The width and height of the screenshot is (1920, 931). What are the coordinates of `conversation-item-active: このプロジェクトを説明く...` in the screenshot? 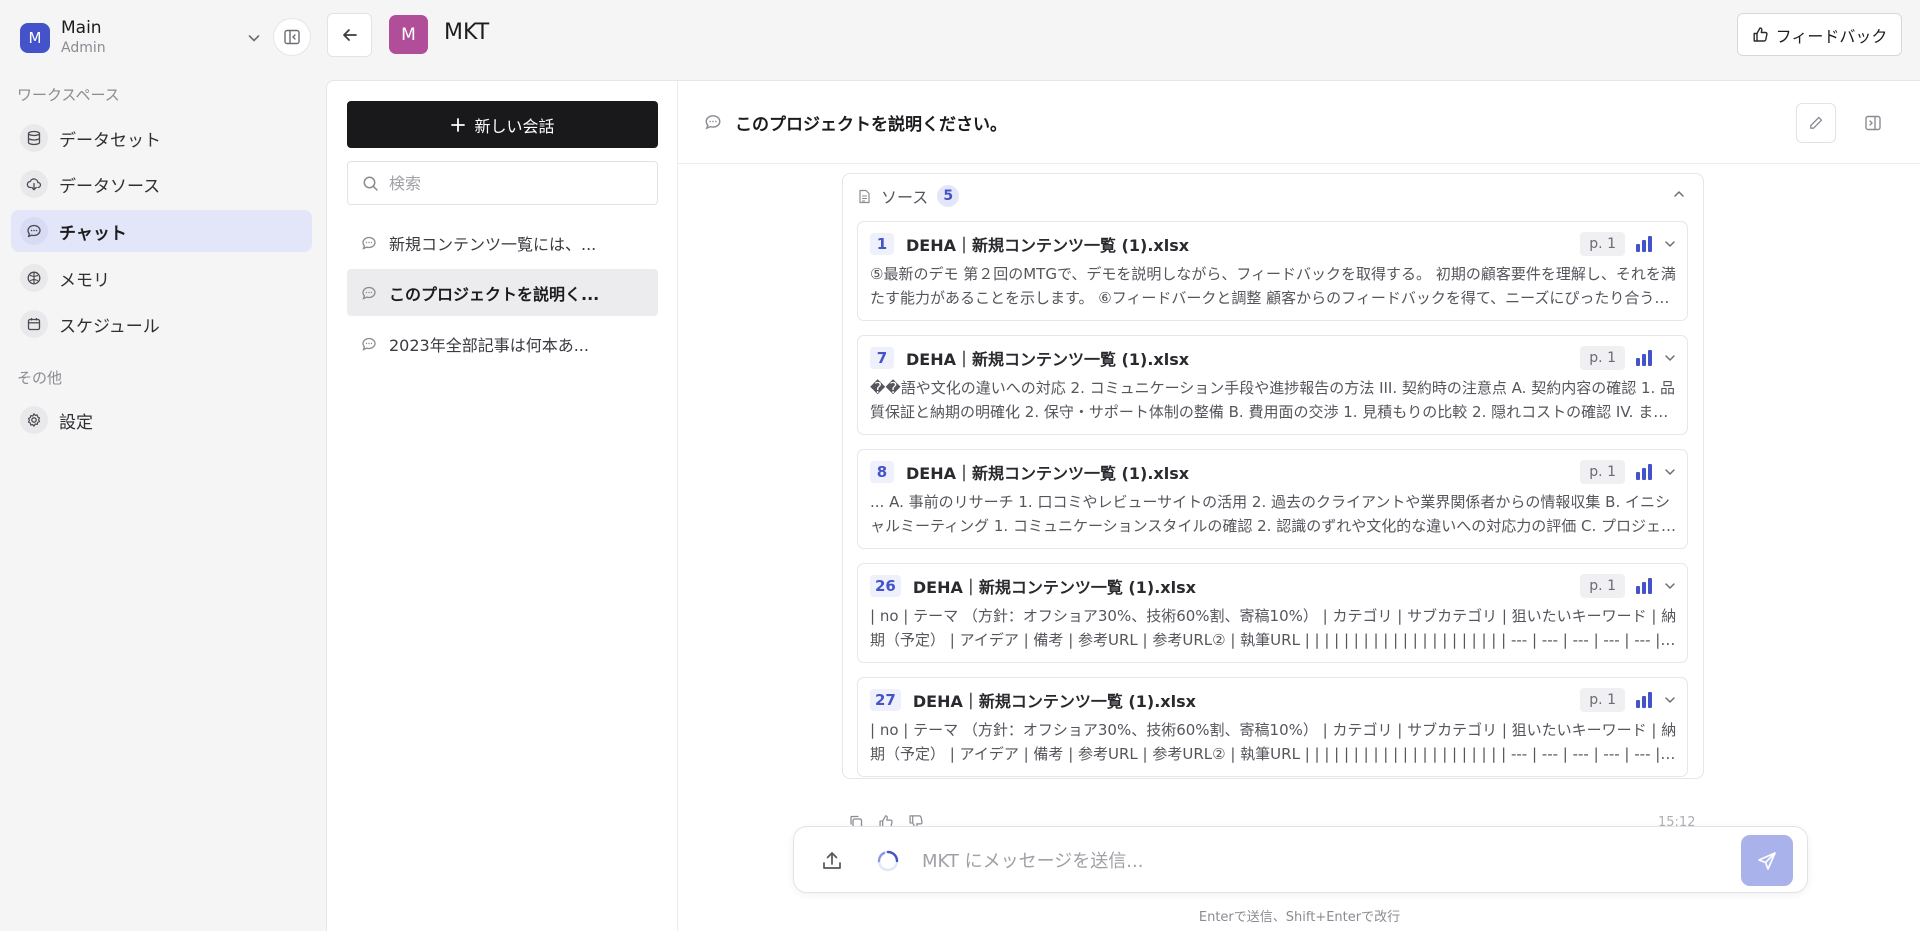 It's located at (502, 292).